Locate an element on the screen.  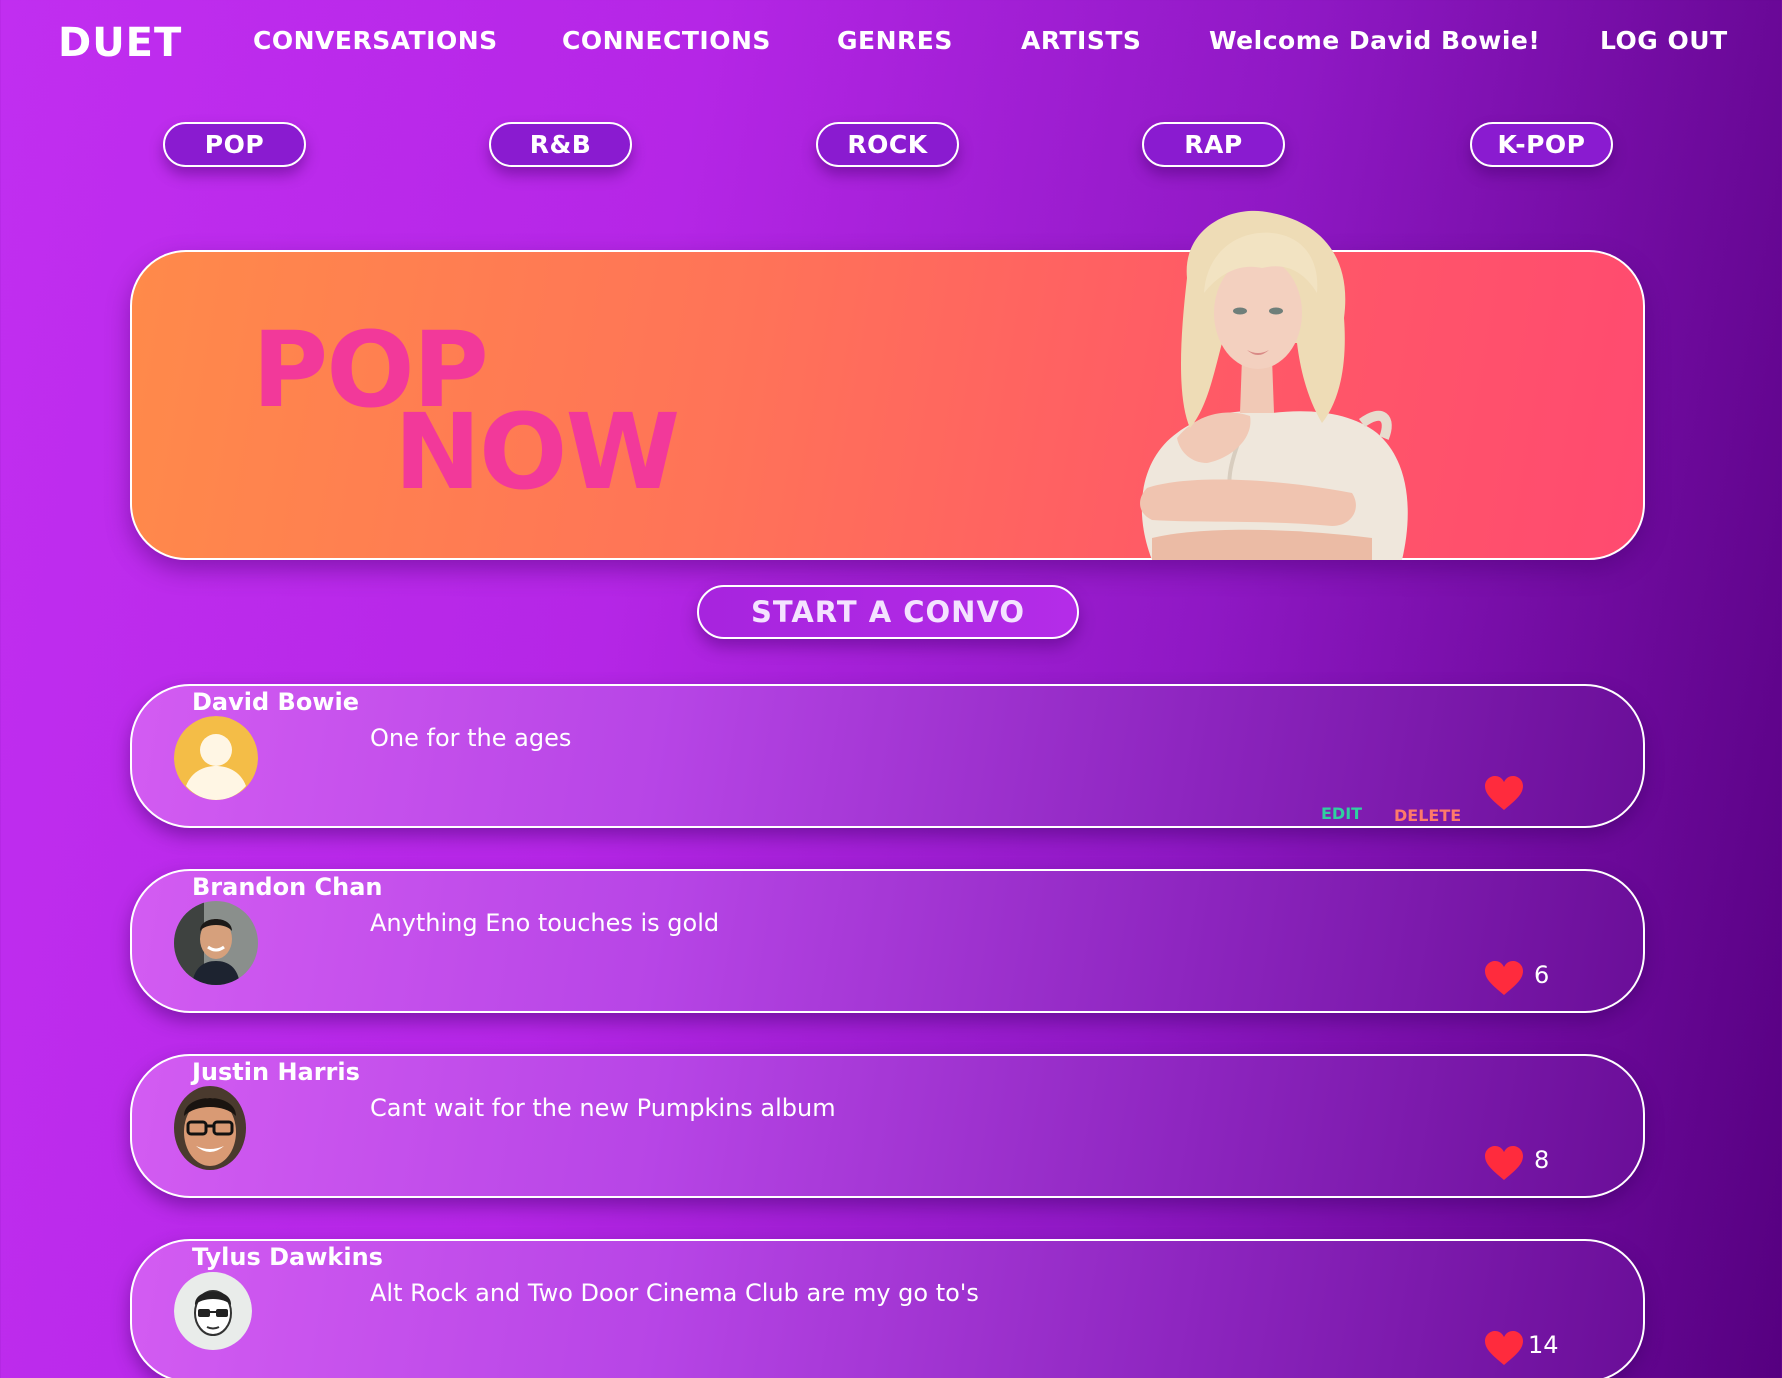
artist-photo is located at coordinates (1274, 385).